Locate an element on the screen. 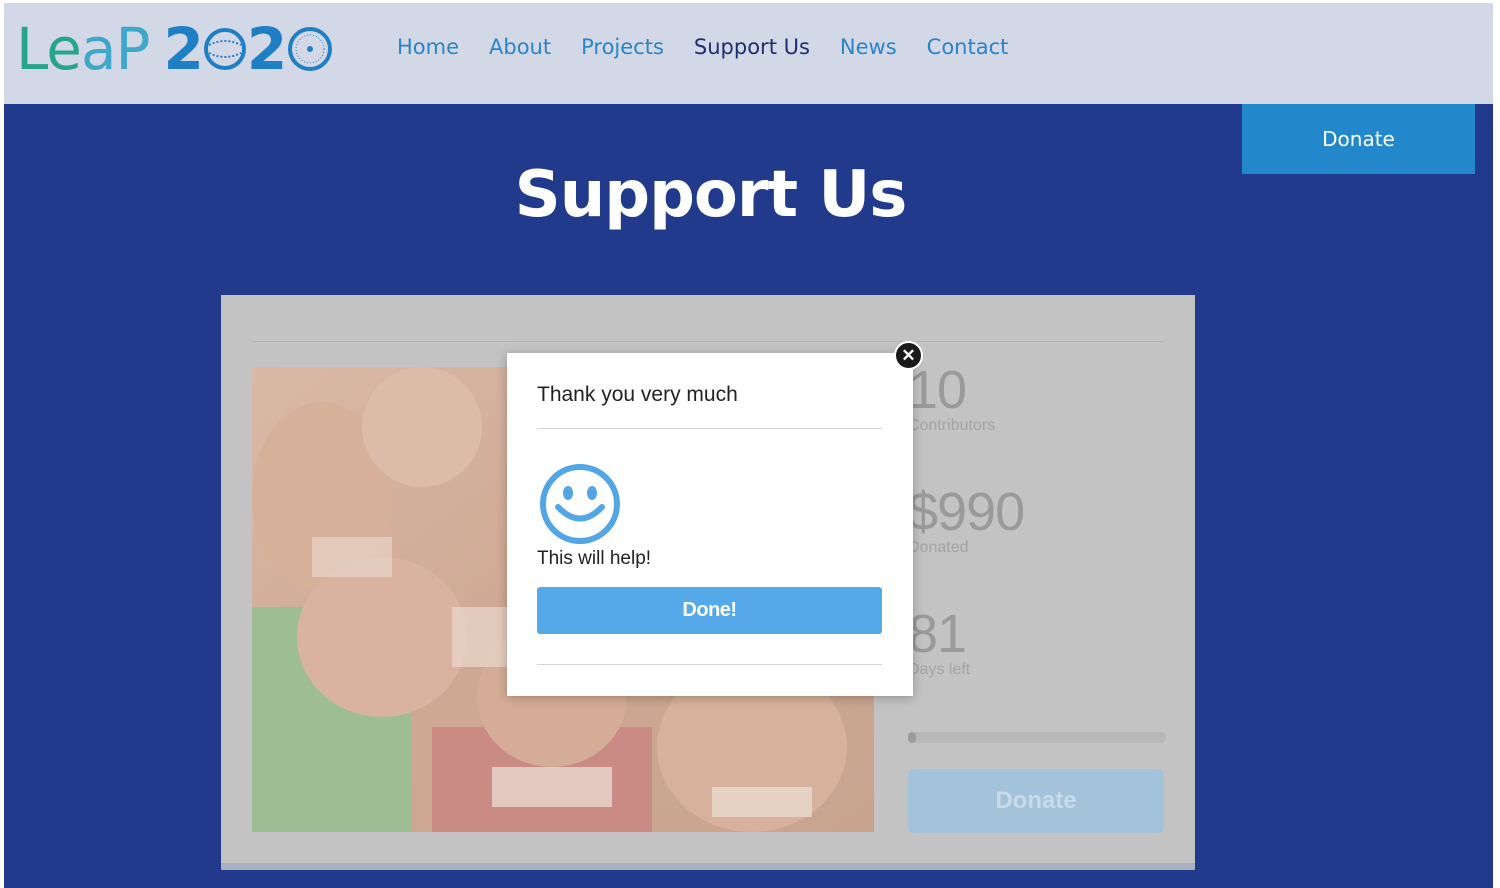 The height and width of the screenshot is (888, 1500). funding-progress-fill is located at coordinates (912, 737).